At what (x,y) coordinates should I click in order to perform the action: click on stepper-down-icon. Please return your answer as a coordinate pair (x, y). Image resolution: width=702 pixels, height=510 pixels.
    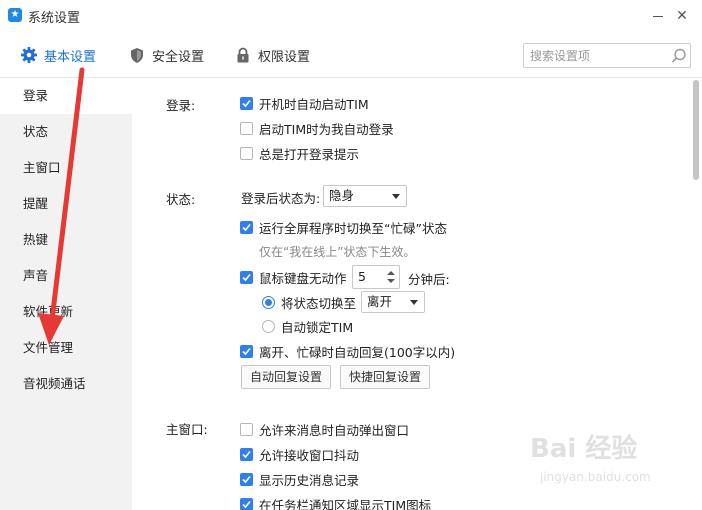
    Looking at the image, I should click on (391, 281).